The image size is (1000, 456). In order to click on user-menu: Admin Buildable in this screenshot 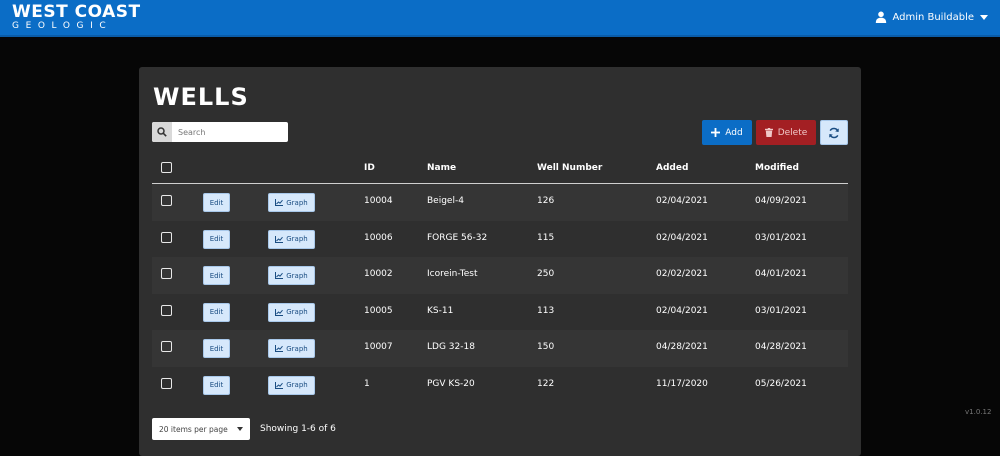, I will do `click(931, 17)`.